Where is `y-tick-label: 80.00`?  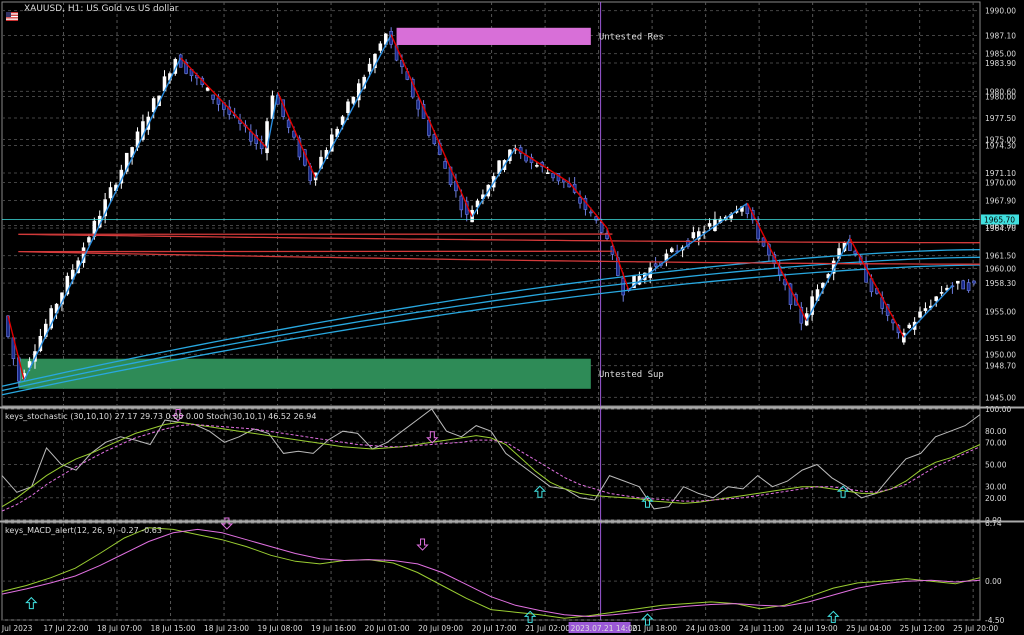
y-tick-label: 80.00 is located at coordinates (996, 431).